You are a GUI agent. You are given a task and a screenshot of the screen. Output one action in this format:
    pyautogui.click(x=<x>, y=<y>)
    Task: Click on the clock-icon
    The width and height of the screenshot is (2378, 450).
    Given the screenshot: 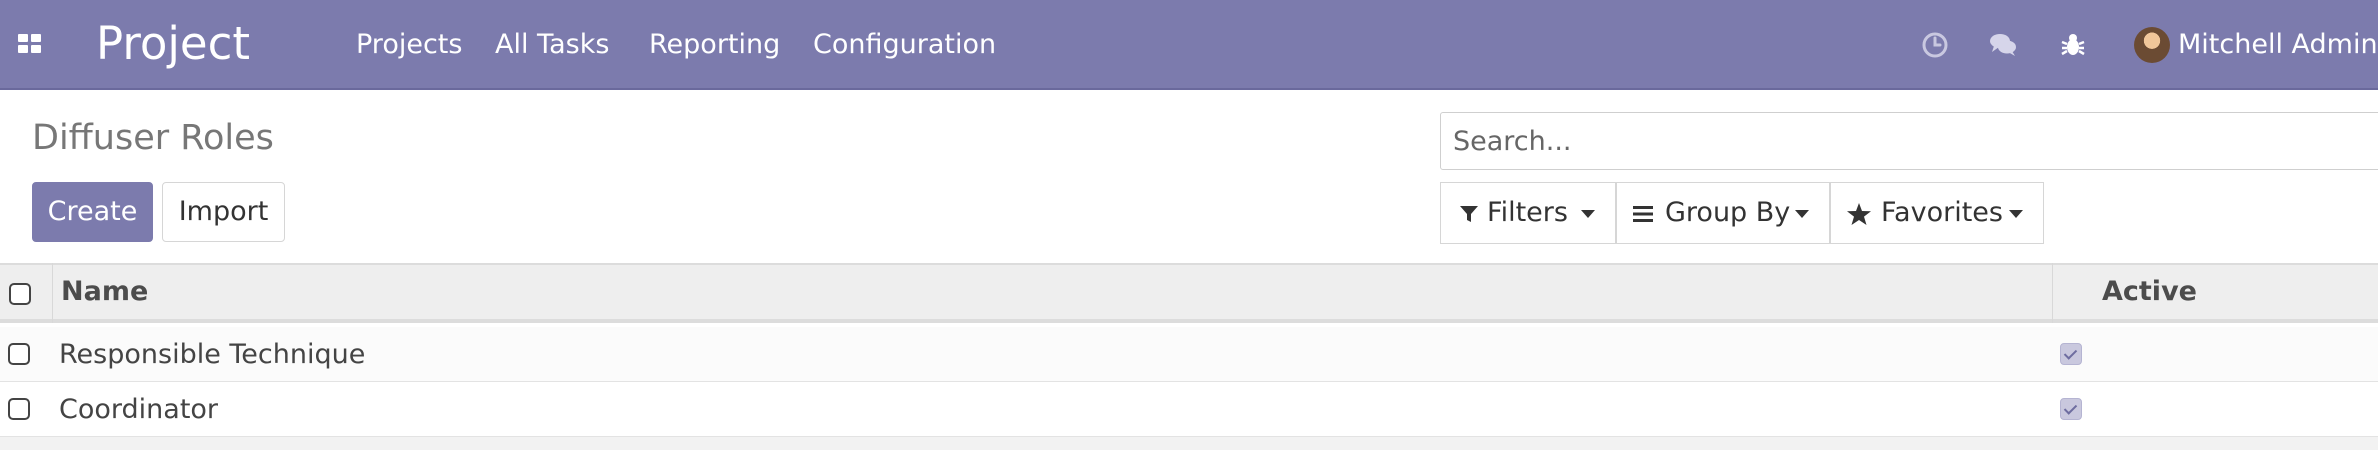 What is the action you would take?
    pyautogui.click(x=1935, y=45)
    